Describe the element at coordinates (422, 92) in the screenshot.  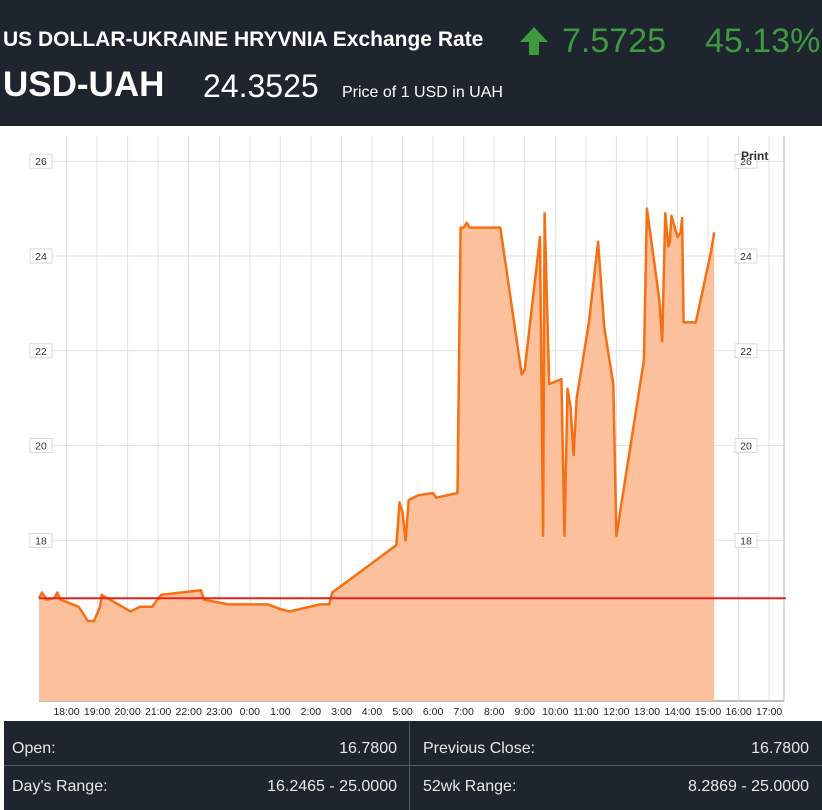
I see `price-description: Price of 1 USD in UAH` at that location.